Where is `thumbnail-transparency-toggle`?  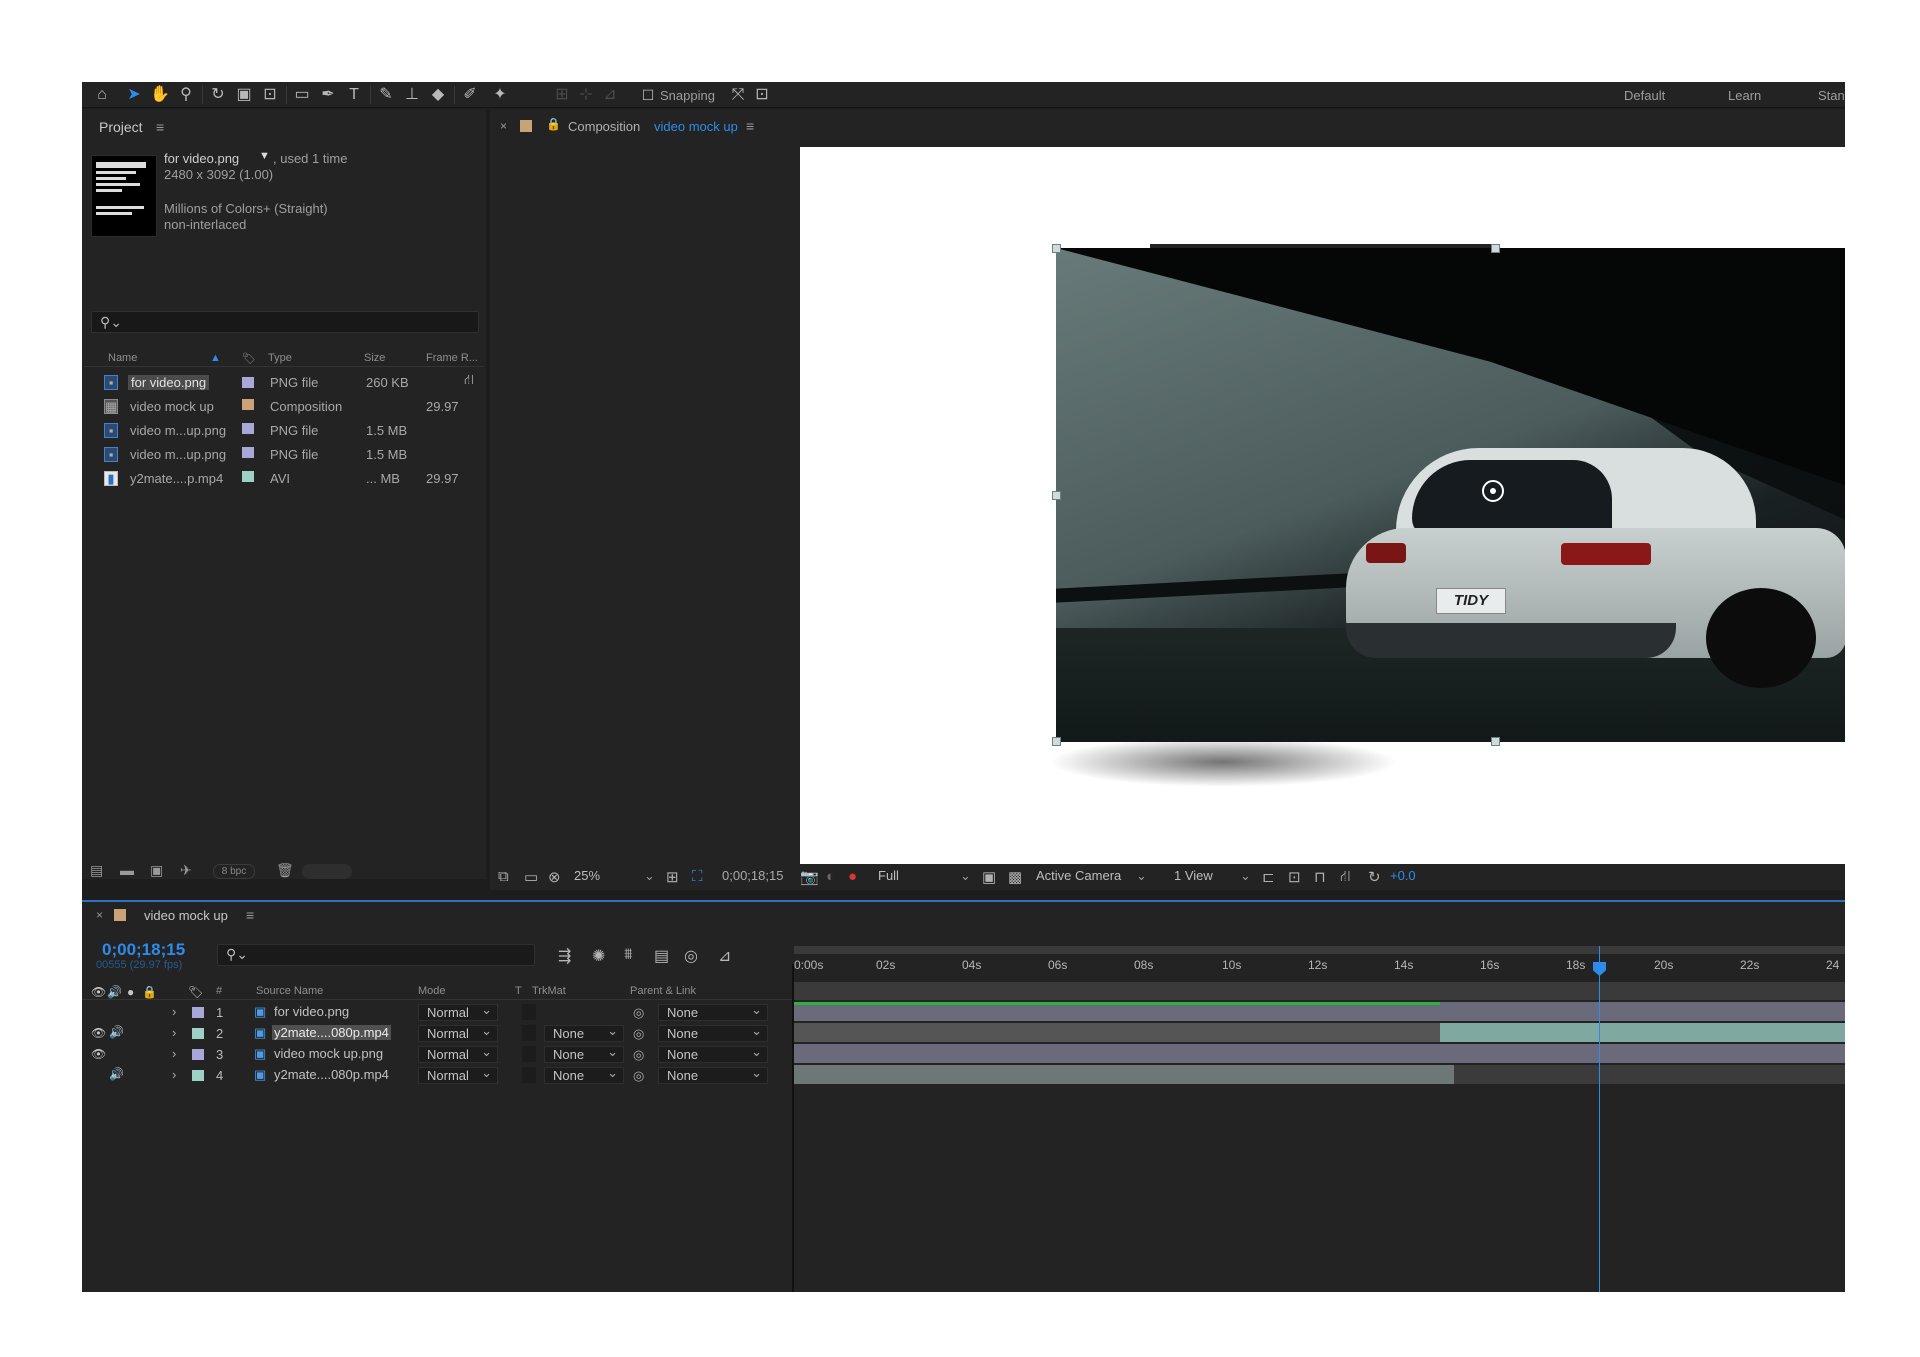
thumbnail-transparency-toggle is located at coordinates (327, 871).